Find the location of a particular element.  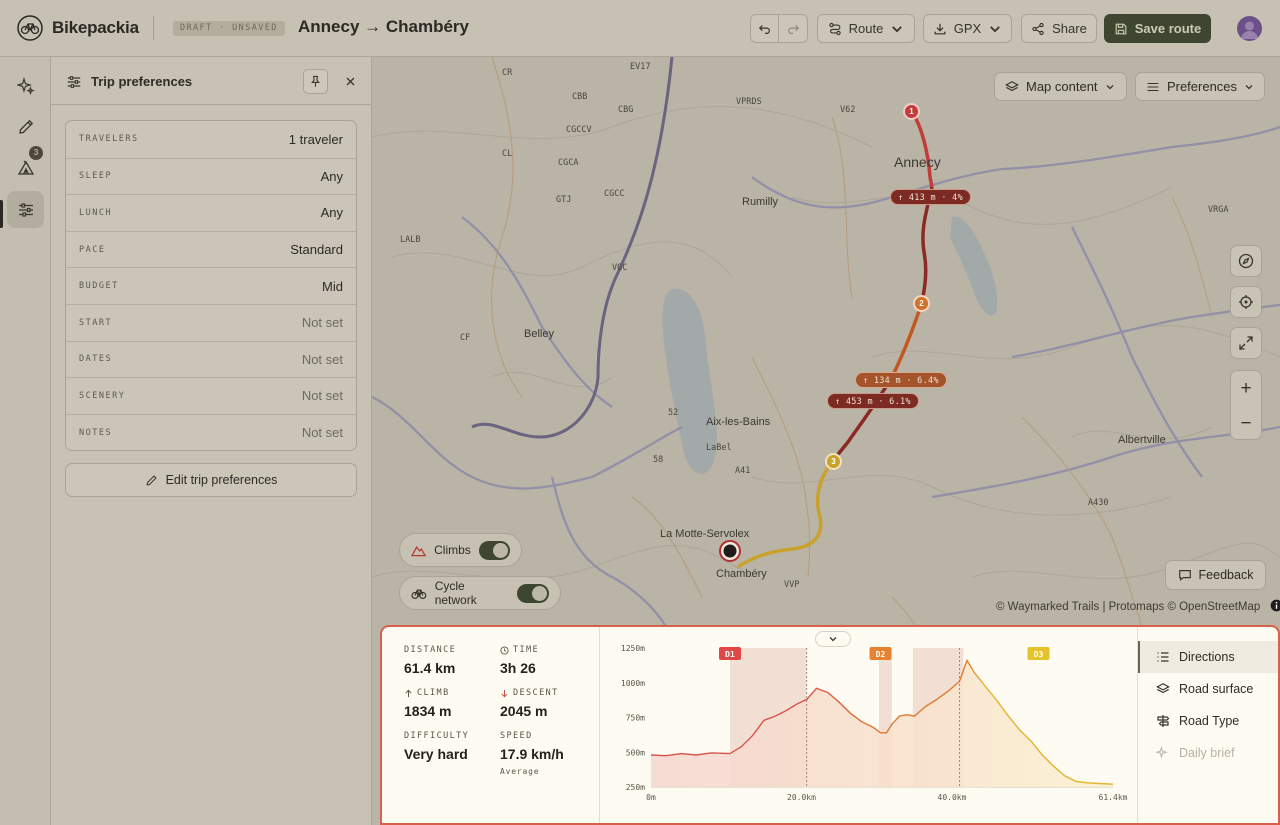

ai-assist-button is located at coordinates (25, 85).